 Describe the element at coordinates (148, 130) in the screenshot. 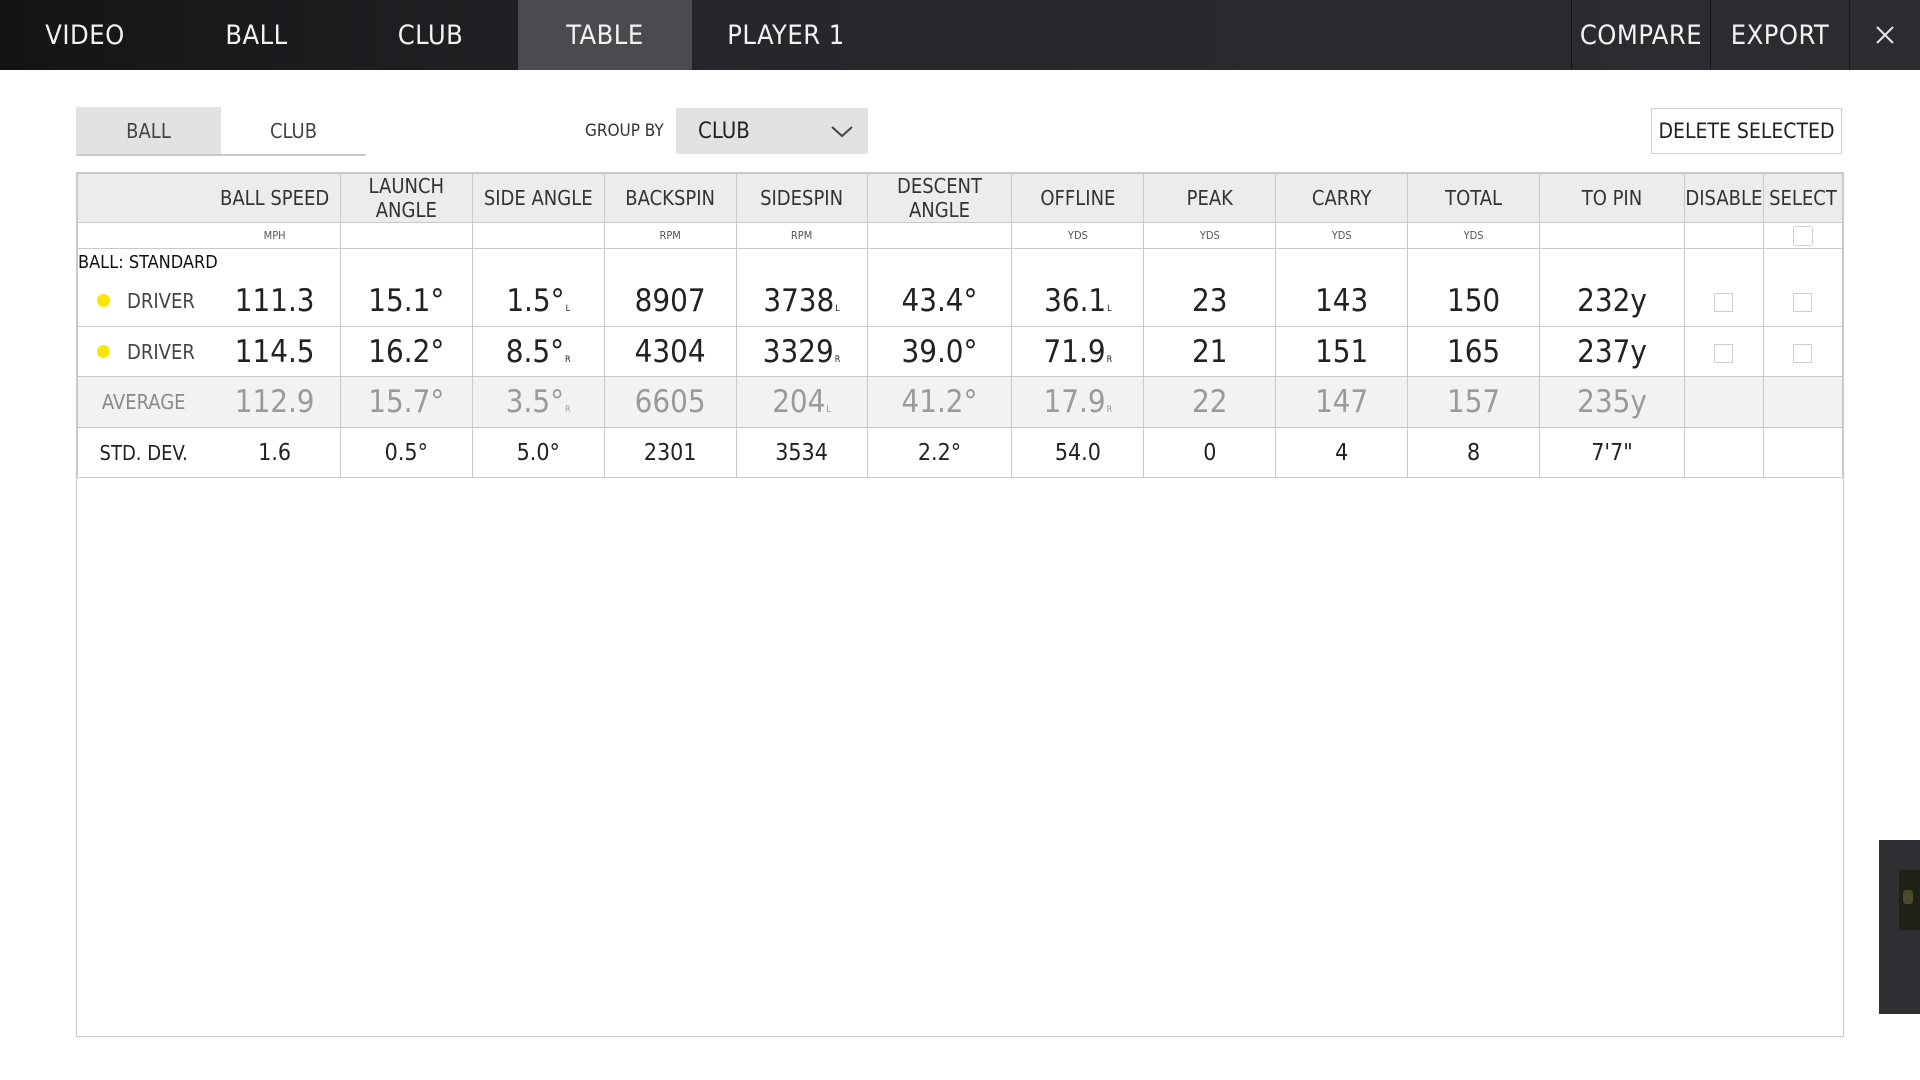

I see `segment-ball: BALL` at that location.